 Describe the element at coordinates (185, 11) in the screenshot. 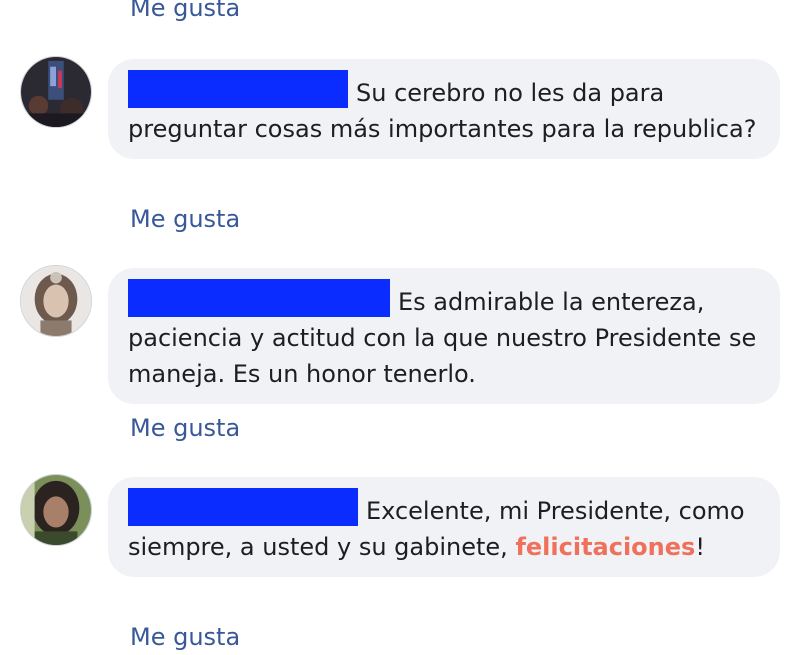

I see `like-link-previous: Me gusta` at that location.